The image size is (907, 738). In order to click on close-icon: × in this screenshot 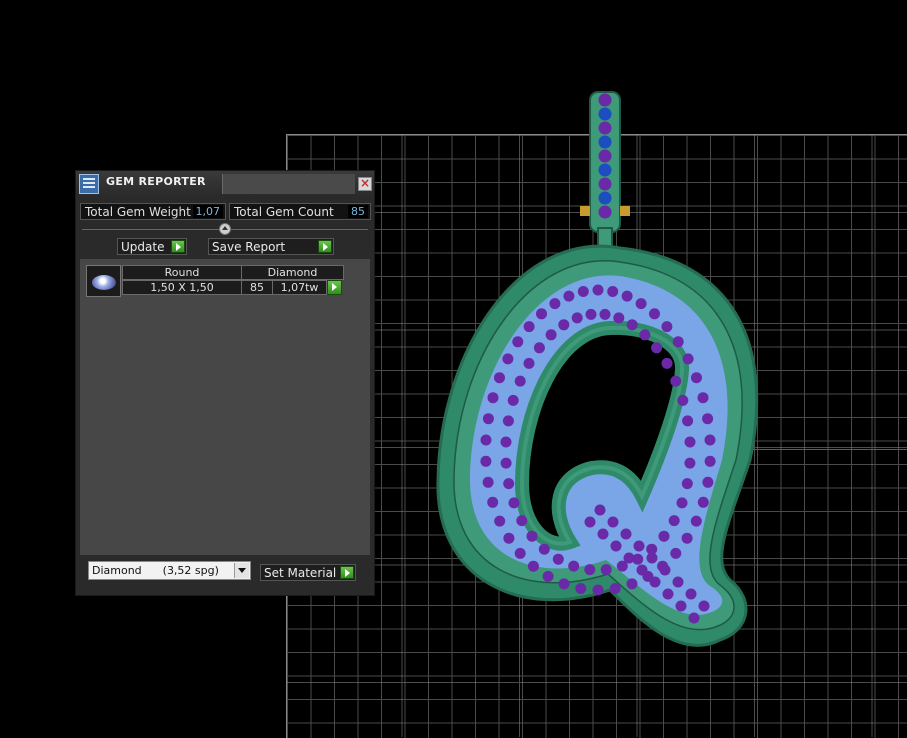, I will do `click(365, 184)`.